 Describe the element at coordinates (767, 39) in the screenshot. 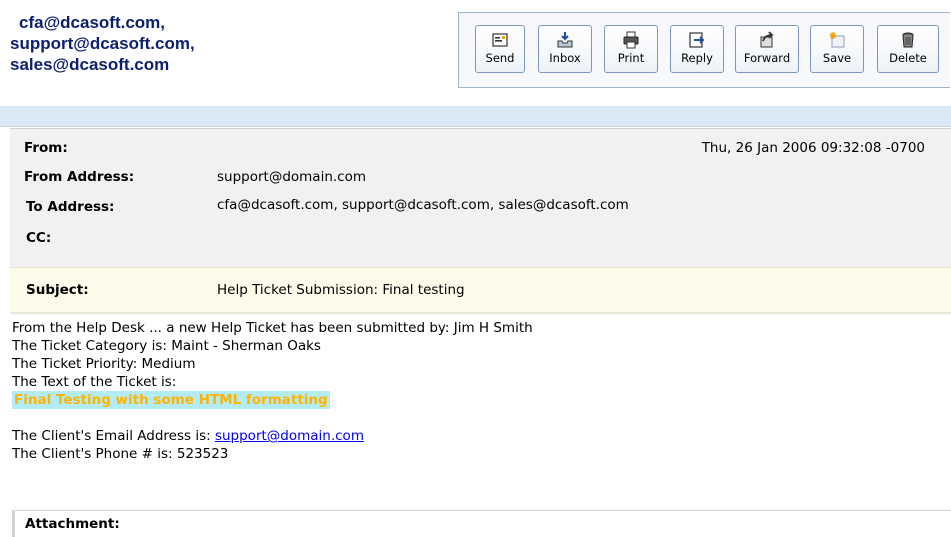

I see `forward-icon` at that location.